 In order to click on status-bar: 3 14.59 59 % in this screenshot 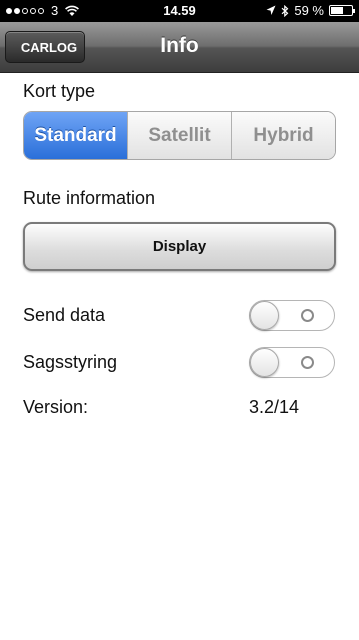, I will do `click(179, 11)`.